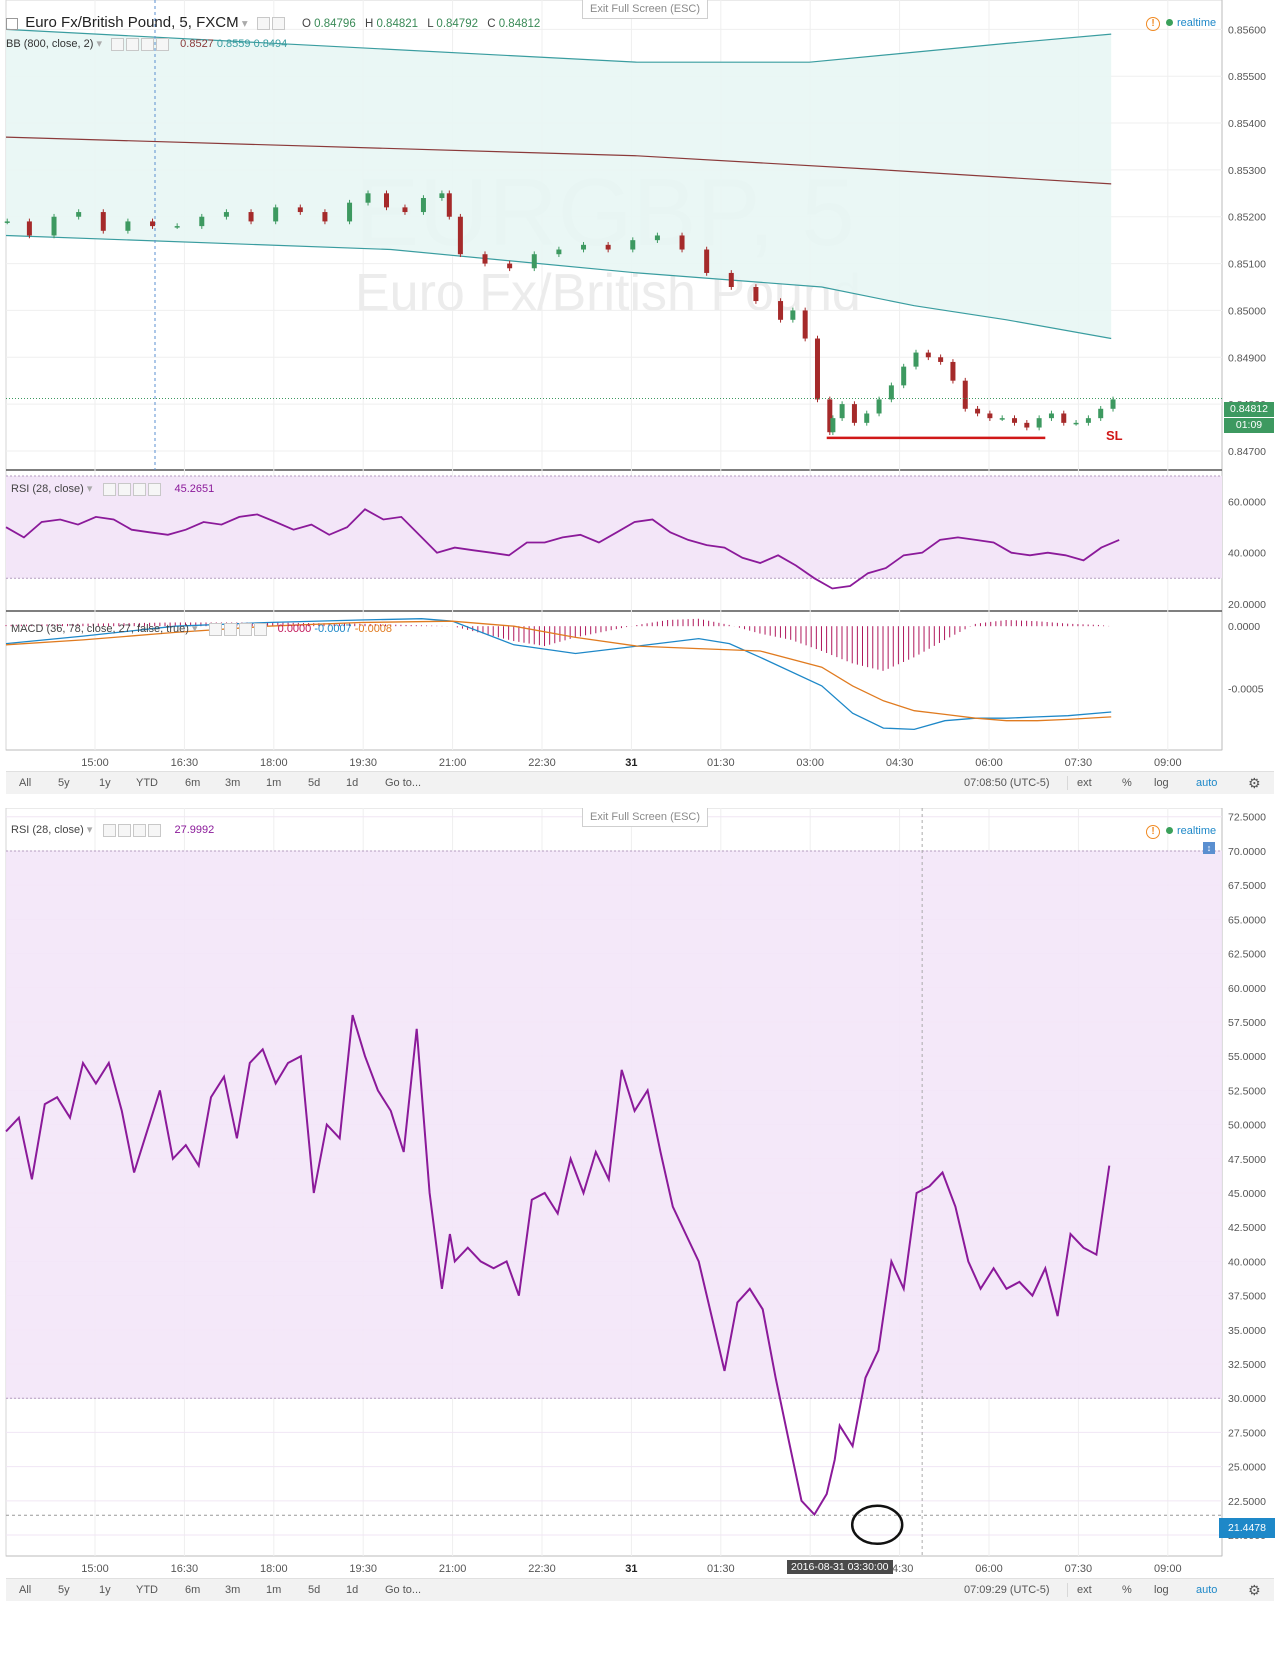 The image size is (1280, 1656). What do you see at coordinates (131, 22) in the screenshot?
I see `symbol-title: Euro Fx/British Pound, 5, FXCM` at bounding box center [131, 22].